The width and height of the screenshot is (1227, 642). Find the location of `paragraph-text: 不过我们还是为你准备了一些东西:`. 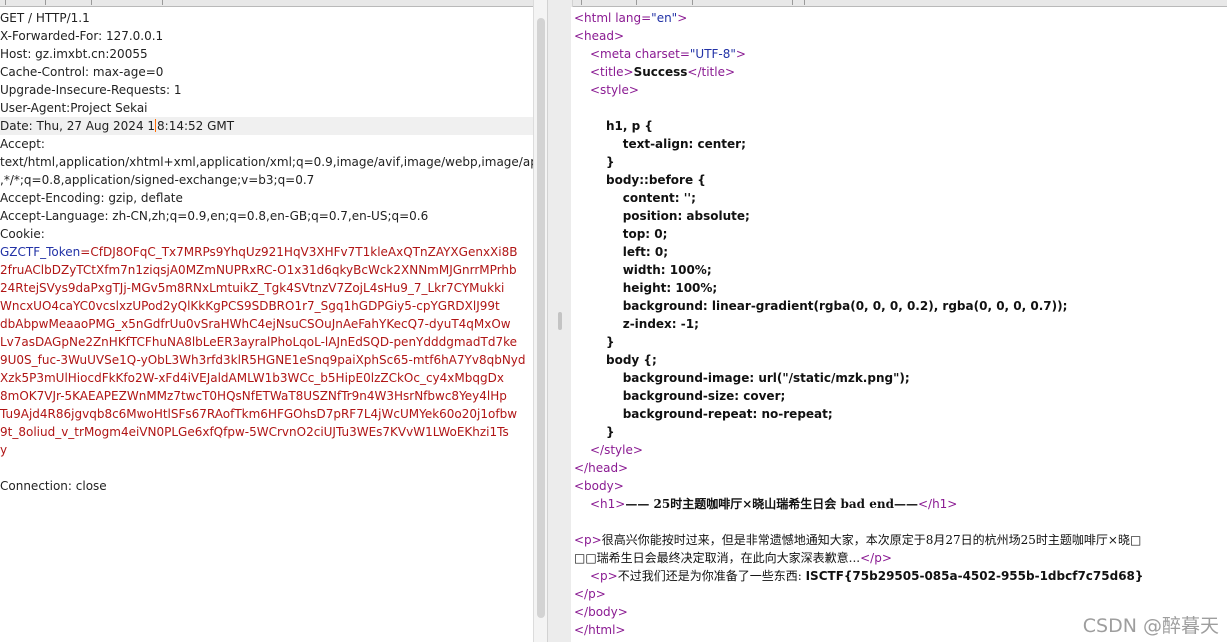

paragraph-text: 不过我们还是为你准备了一些东西: is located at coordinates (711, 576).